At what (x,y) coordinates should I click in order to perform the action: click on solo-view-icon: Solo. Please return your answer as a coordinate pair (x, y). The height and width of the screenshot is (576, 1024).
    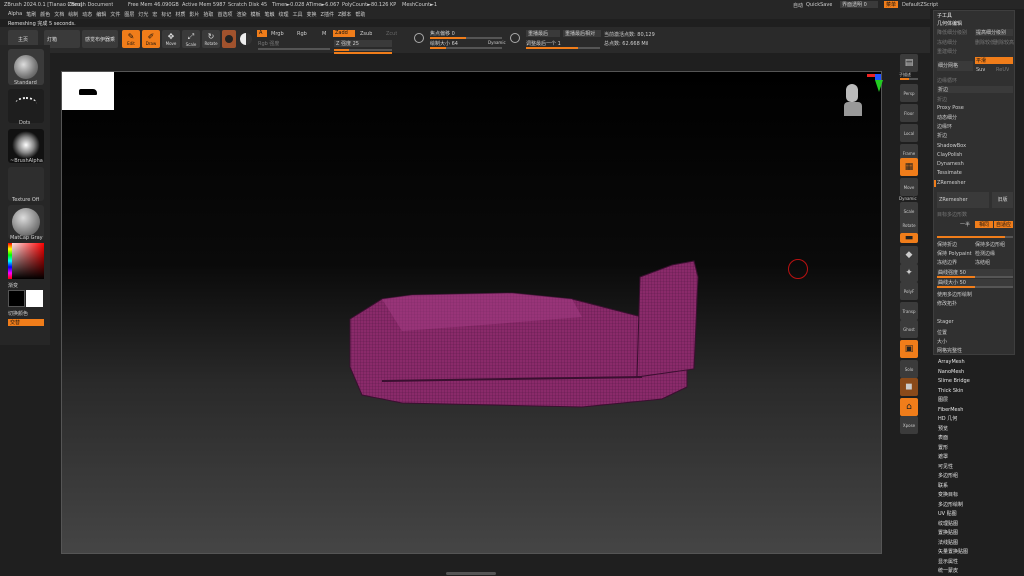
    Looking at the image, I should click on (909, 369).